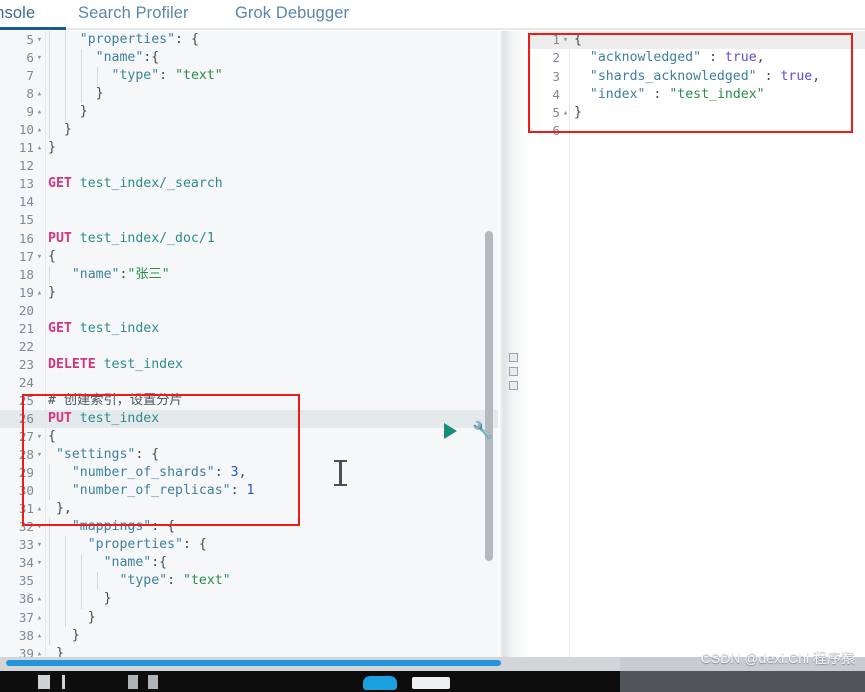 This screenshot has width=865, height=692. I want to click on line-number: 20, so click(26, 310).